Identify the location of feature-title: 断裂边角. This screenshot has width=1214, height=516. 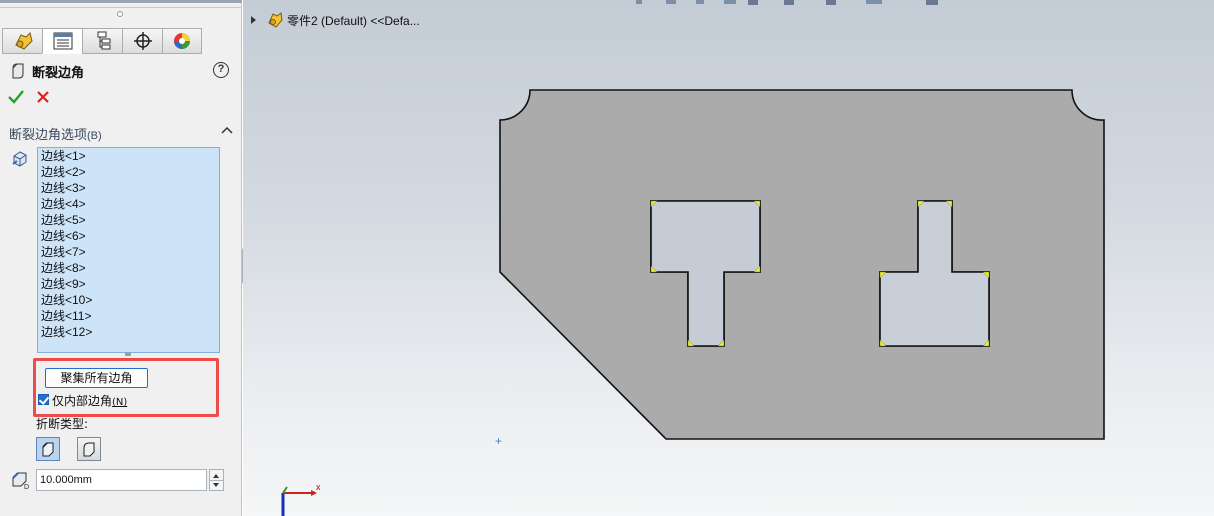
(47, 71).